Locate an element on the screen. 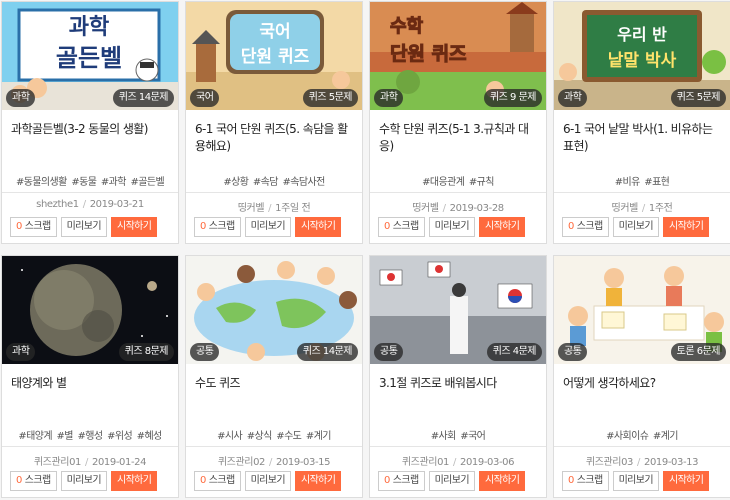 The height and width of the screenshot is (500, 730). quiz-title: 6-1 국어 단원 퀴즈(5. 속담을 활용해요) is located at coordinates (274, 139).